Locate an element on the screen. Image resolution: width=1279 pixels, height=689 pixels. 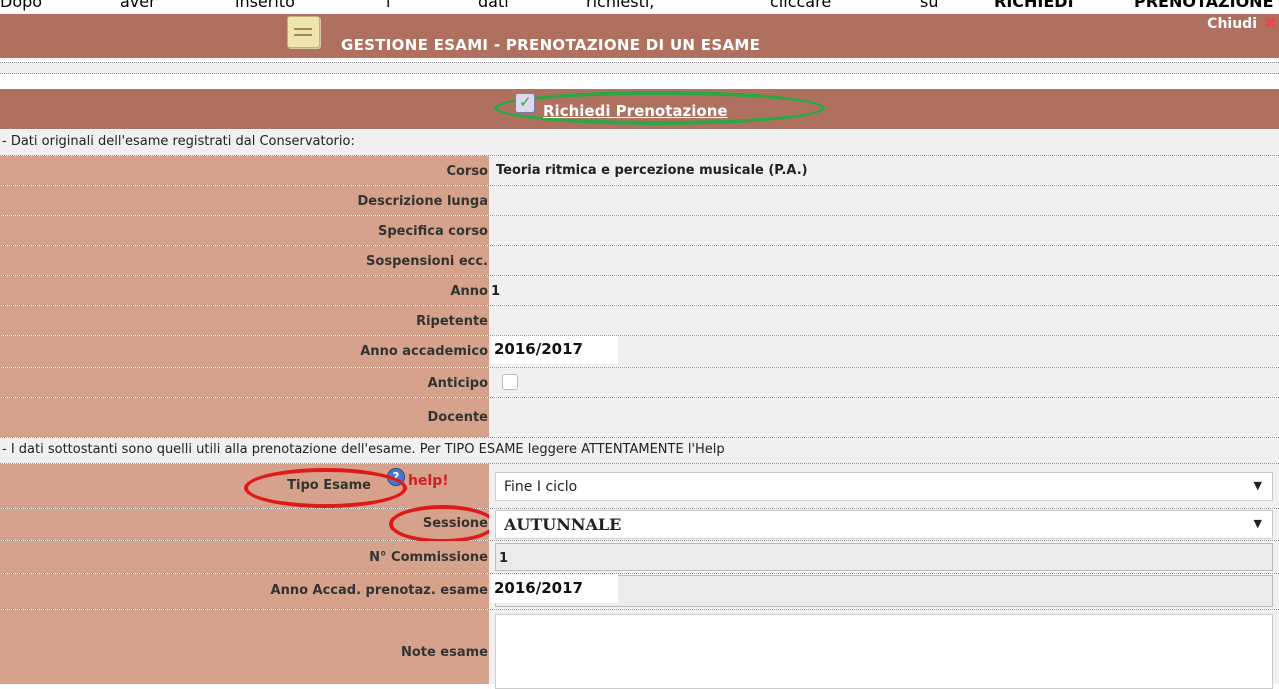
row-anticipo: Anticipo is located at coordinates (639, 383).